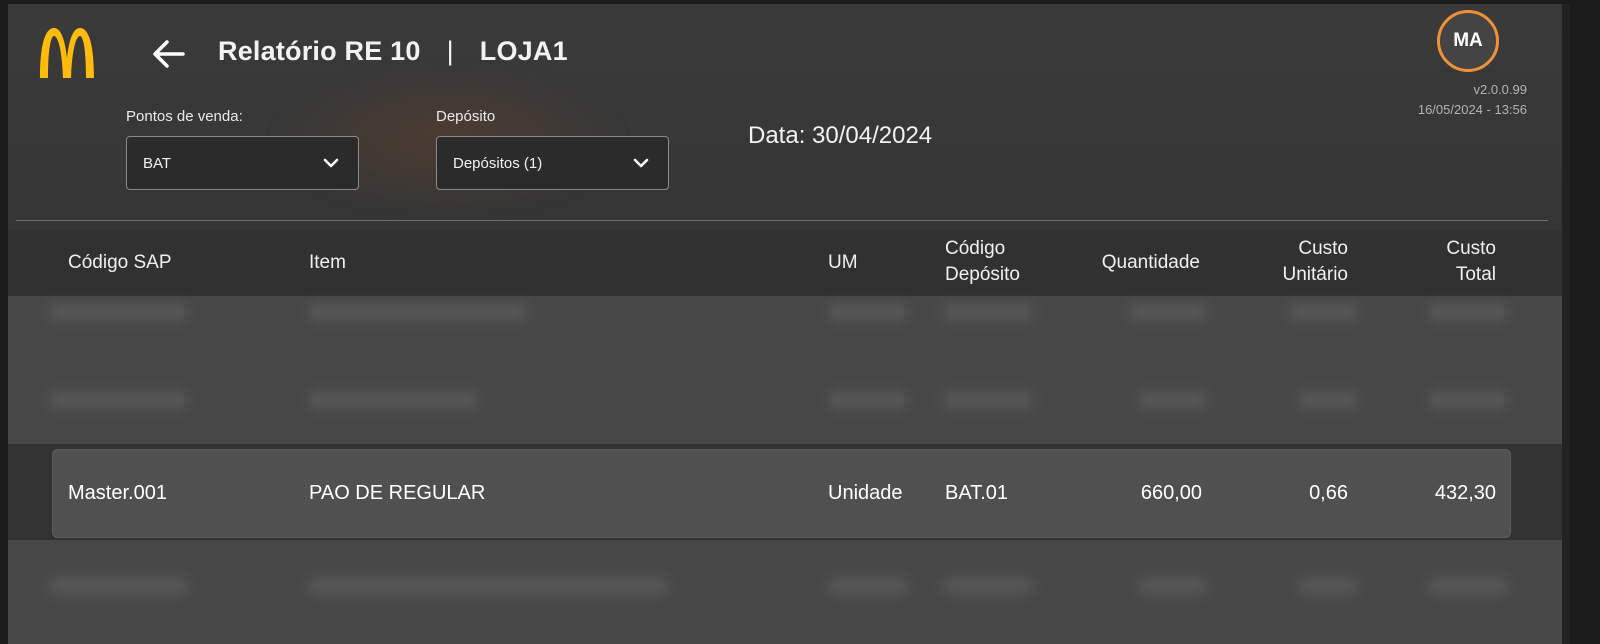 This screenshot has height=644, width=1600. Describe the element at coordinates (782, 220) in the screenshot. I see `header-divider` at that location.